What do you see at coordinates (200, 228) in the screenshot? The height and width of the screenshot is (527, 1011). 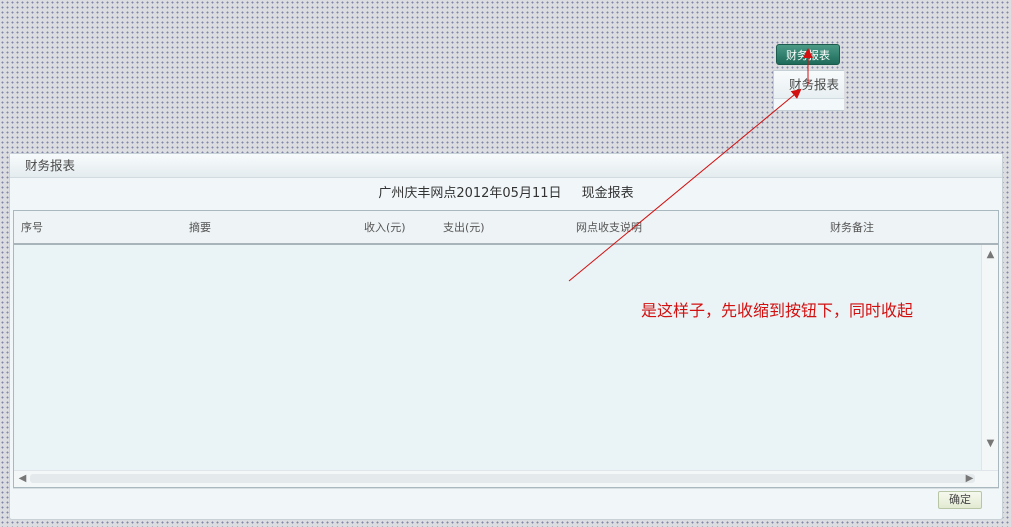 I see `column-header-summary: 摘要` at bounding box center [200, 228].